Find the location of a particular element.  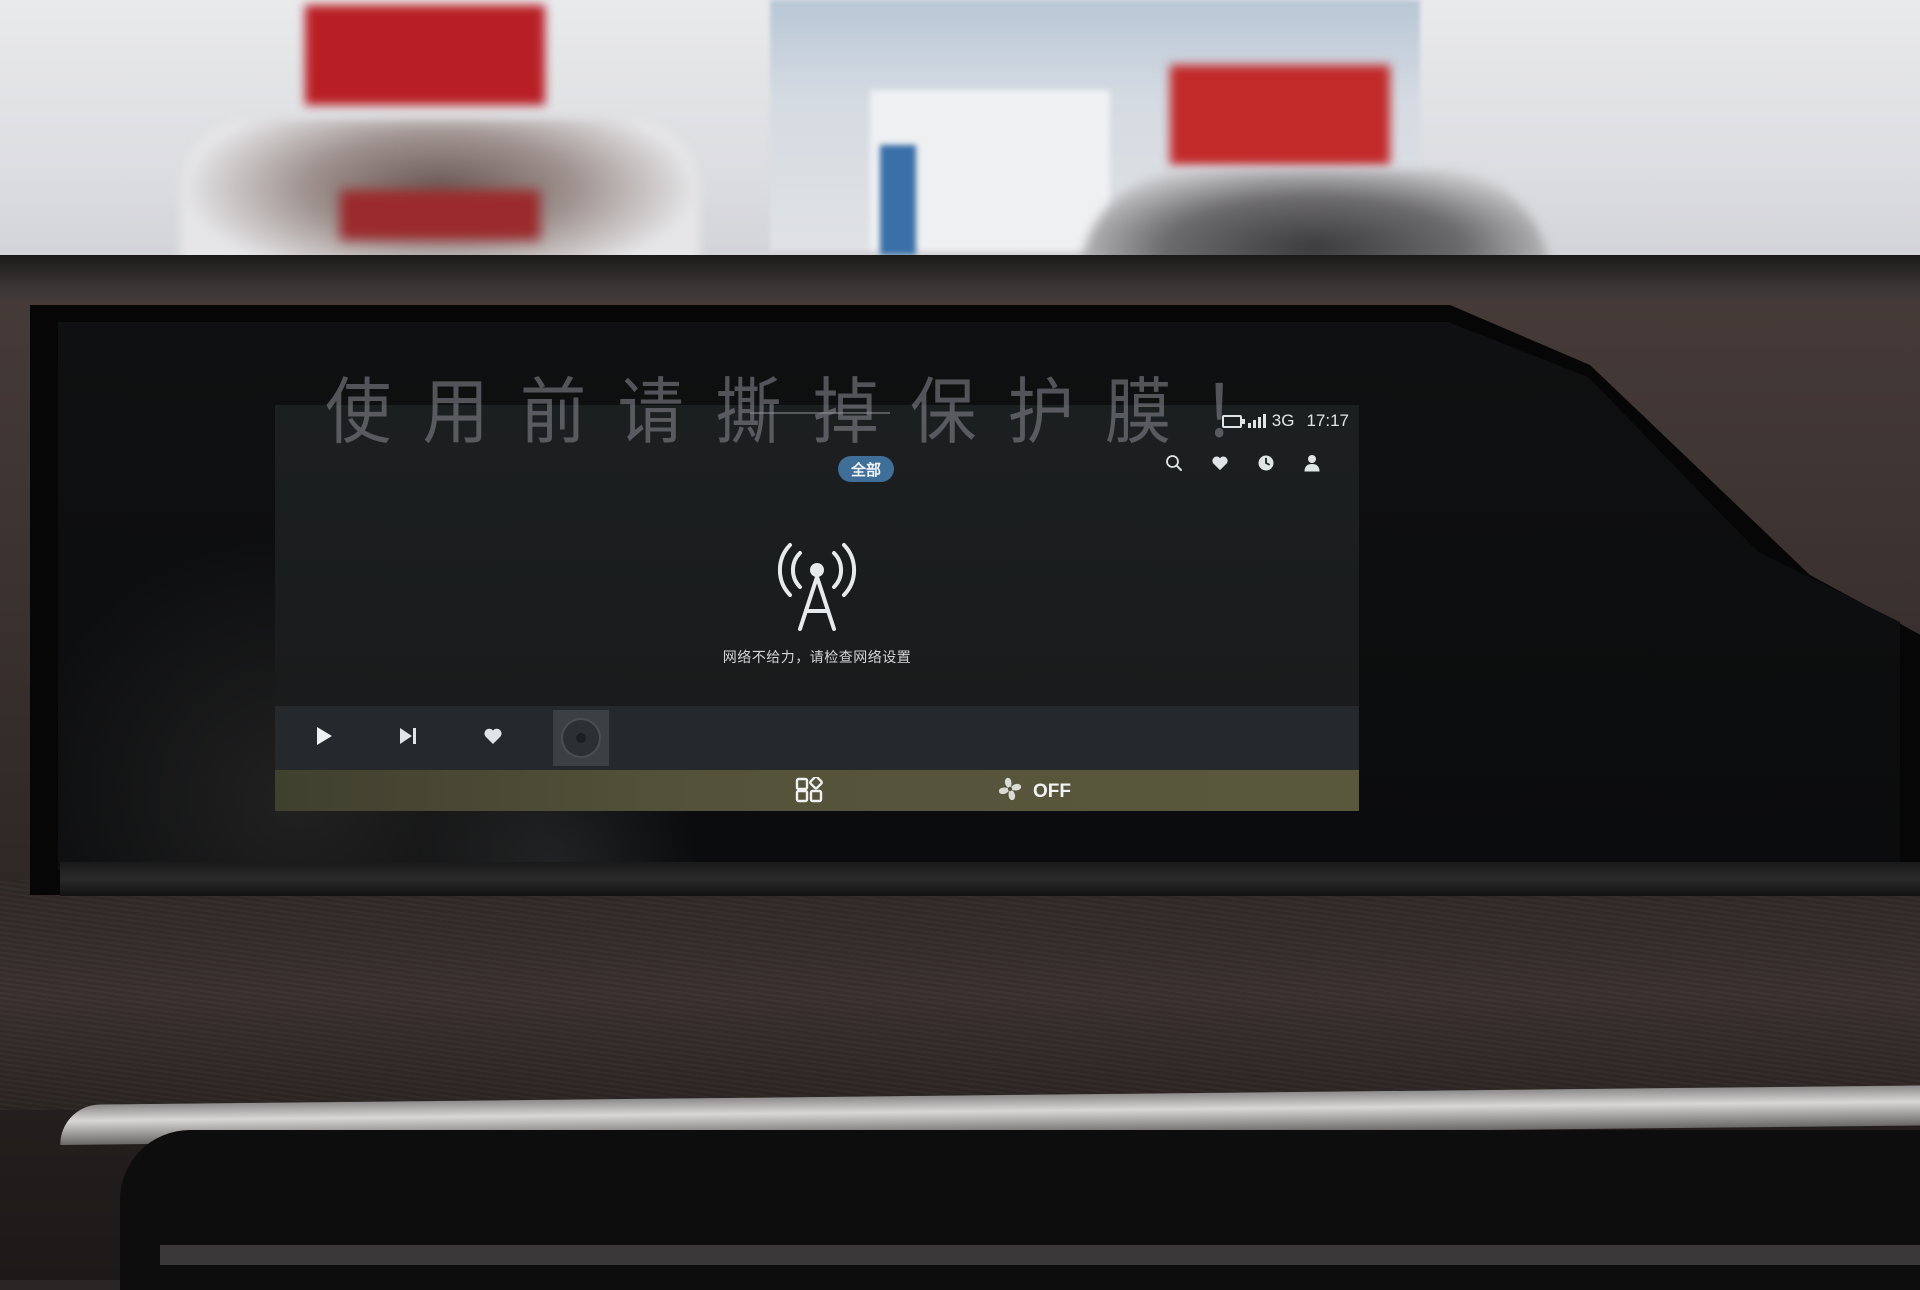

skip-next-icon is located at coordinates (408, 738).